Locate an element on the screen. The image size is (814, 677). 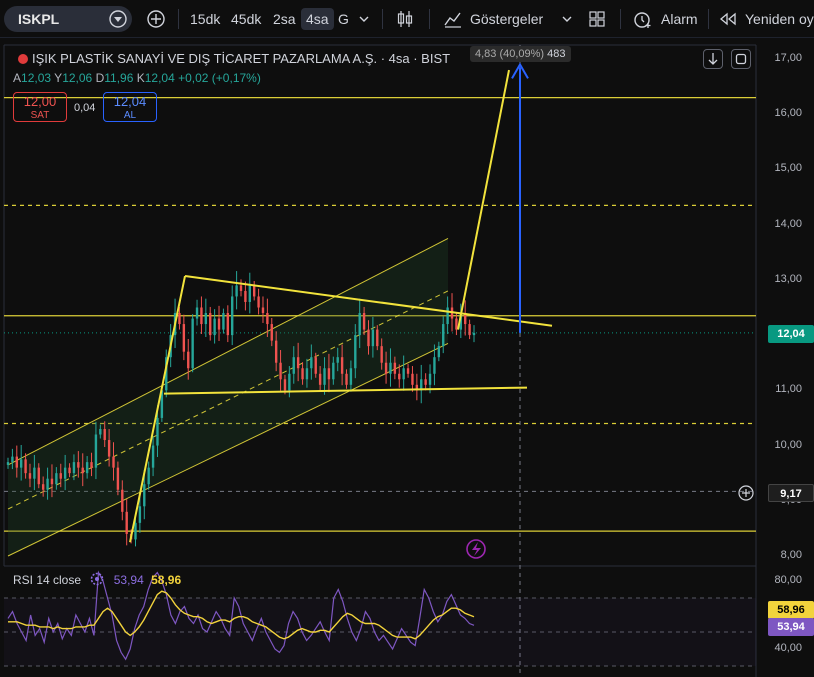
symbol-search: ISKPL is located at coordinates (68, 19).